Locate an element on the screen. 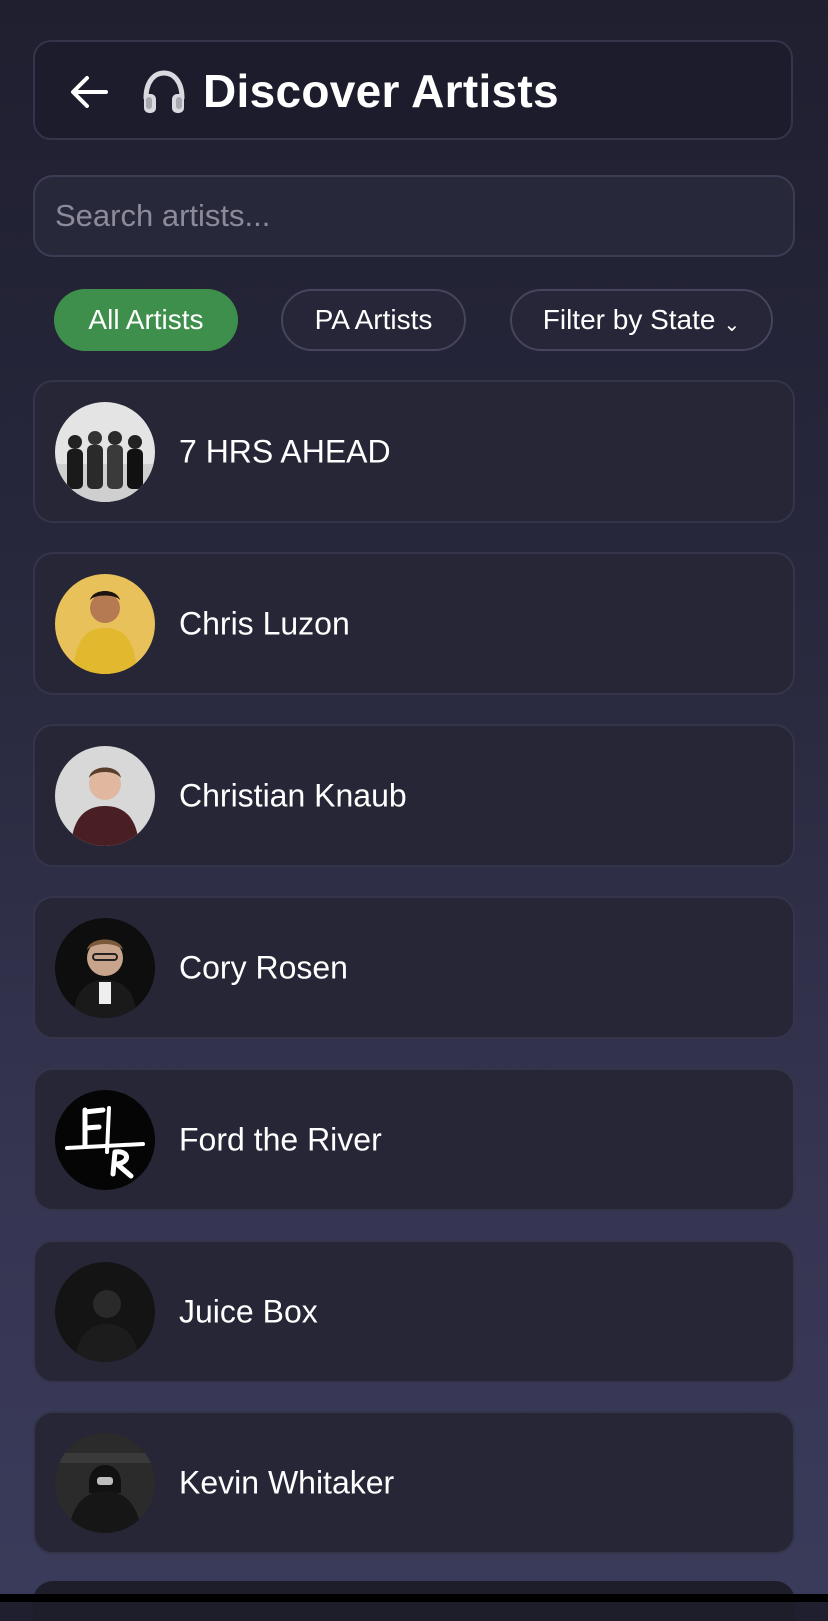  artist-name: Juice Box is located at coordinates (248, 1311).